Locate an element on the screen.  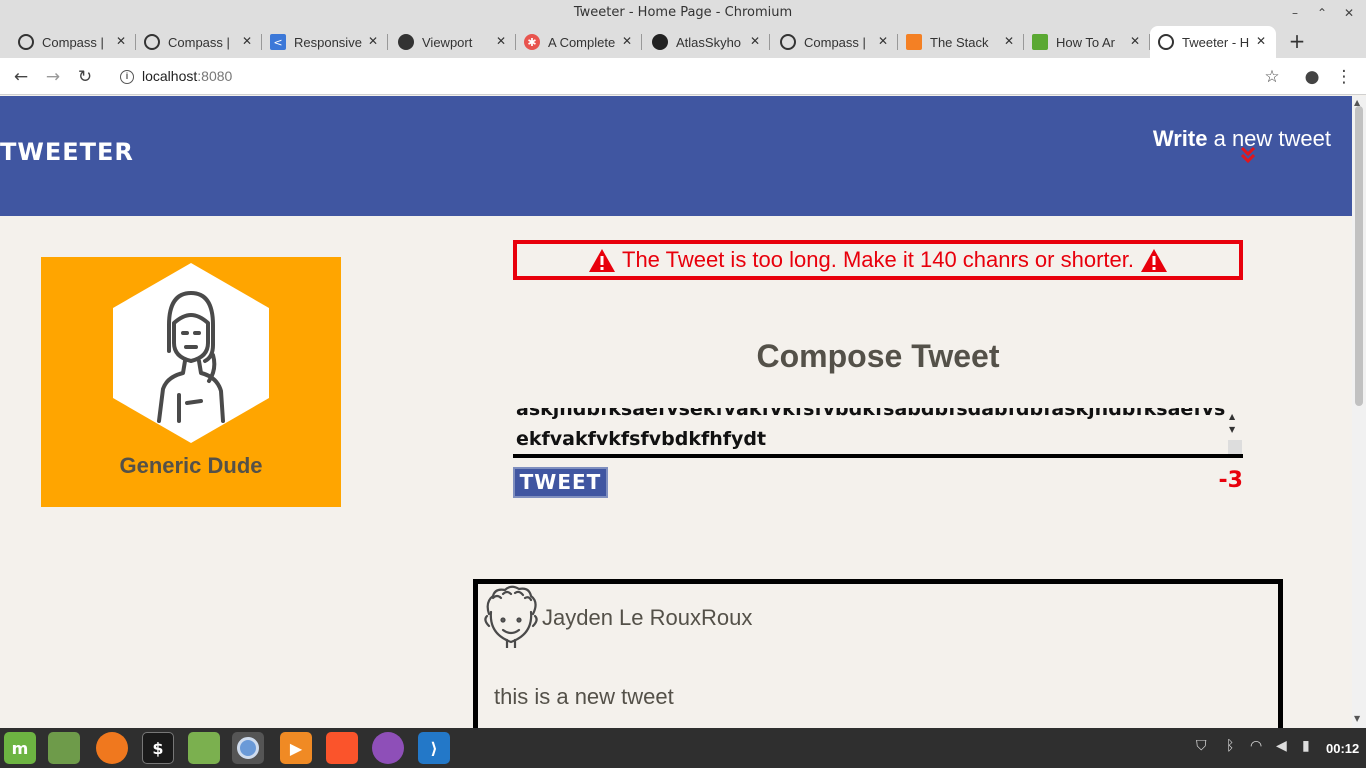
tab-viewport: Viewport ✕ is located at coordinates (453, 42).